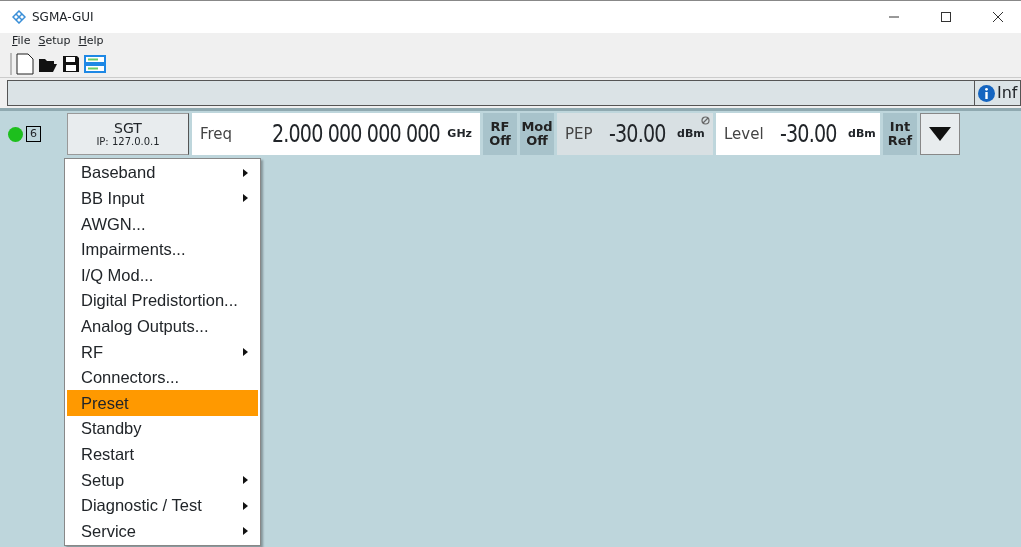 The width and height of the screenshot is (1021, 547). What do you see at coordinates (128, 134) in the screenshot?
I see `instrument-button: SGT IP: 127.0.0.1` at bounding box center [128, 134].